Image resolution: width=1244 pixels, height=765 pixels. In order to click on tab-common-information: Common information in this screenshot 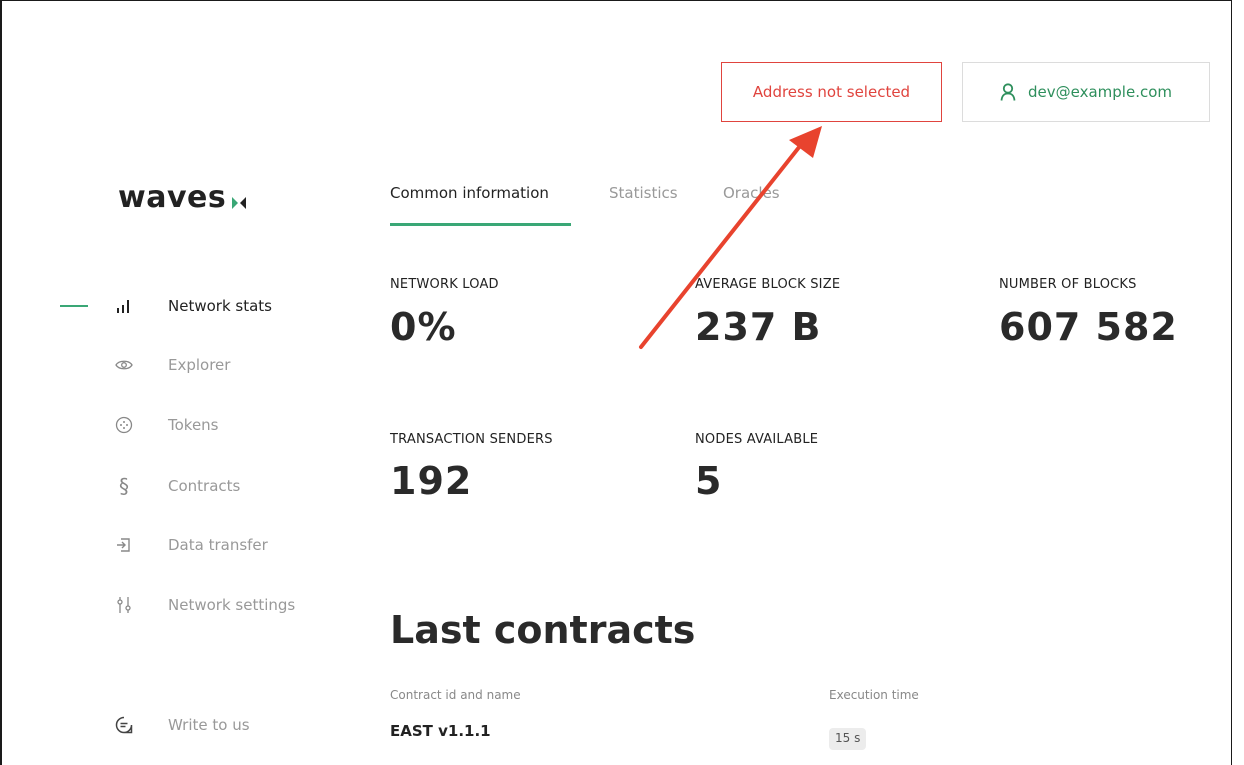, I will do `click(469, 193)`.